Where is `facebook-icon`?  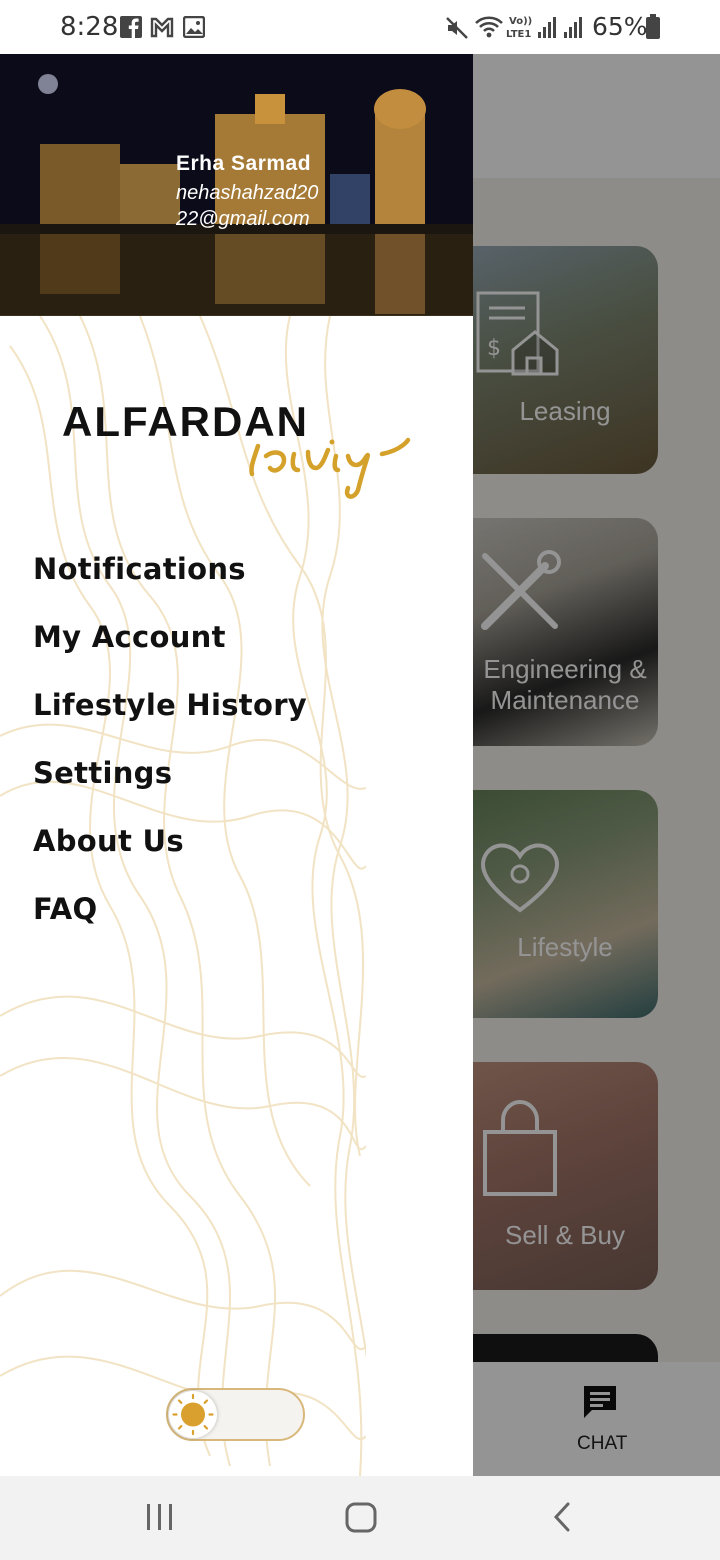 facebook-icon is located at coordinates (131, 27).